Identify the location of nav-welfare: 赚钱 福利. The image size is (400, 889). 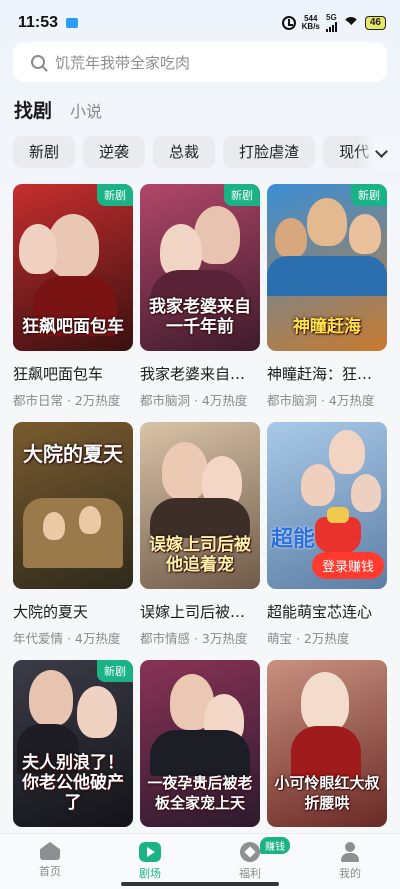
(250, 861).